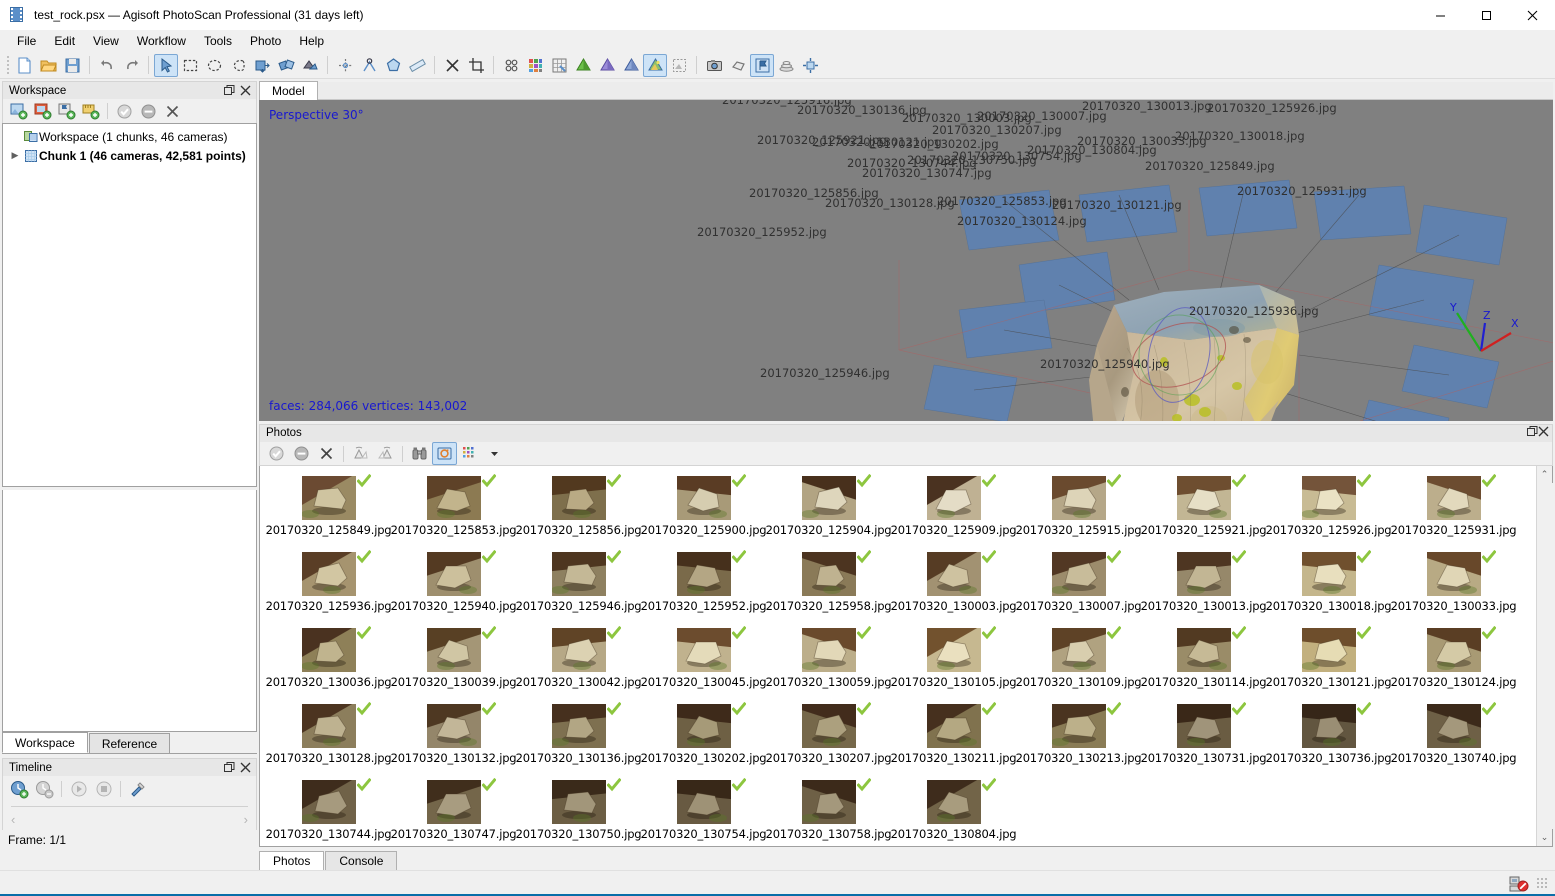 This screenshot has width=1555, height=896. What do you see at coordinates (579, 811) in the screenshot?
I see `photo-thumbnail-item: 20170320_130750.jpg` at bounding box center [579, 811].